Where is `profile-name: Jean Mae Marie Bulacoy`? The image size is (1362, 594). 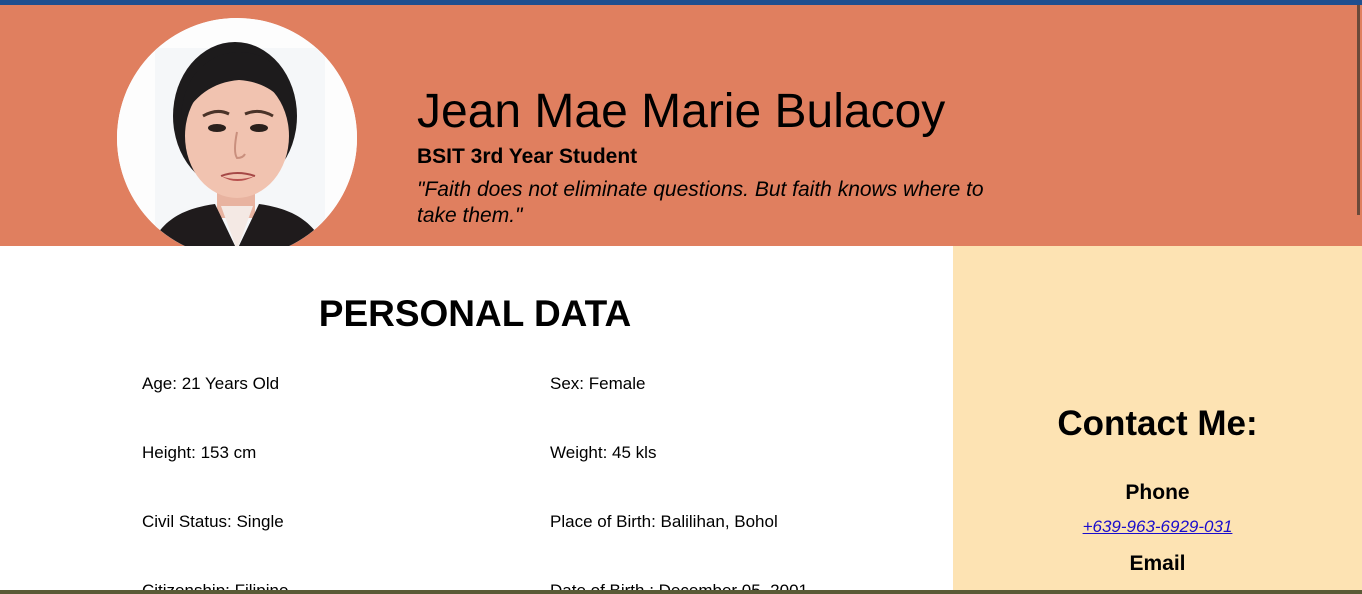
profile-name: Jean Mae Marie Bulacoy is located at coordinates (681, 111).